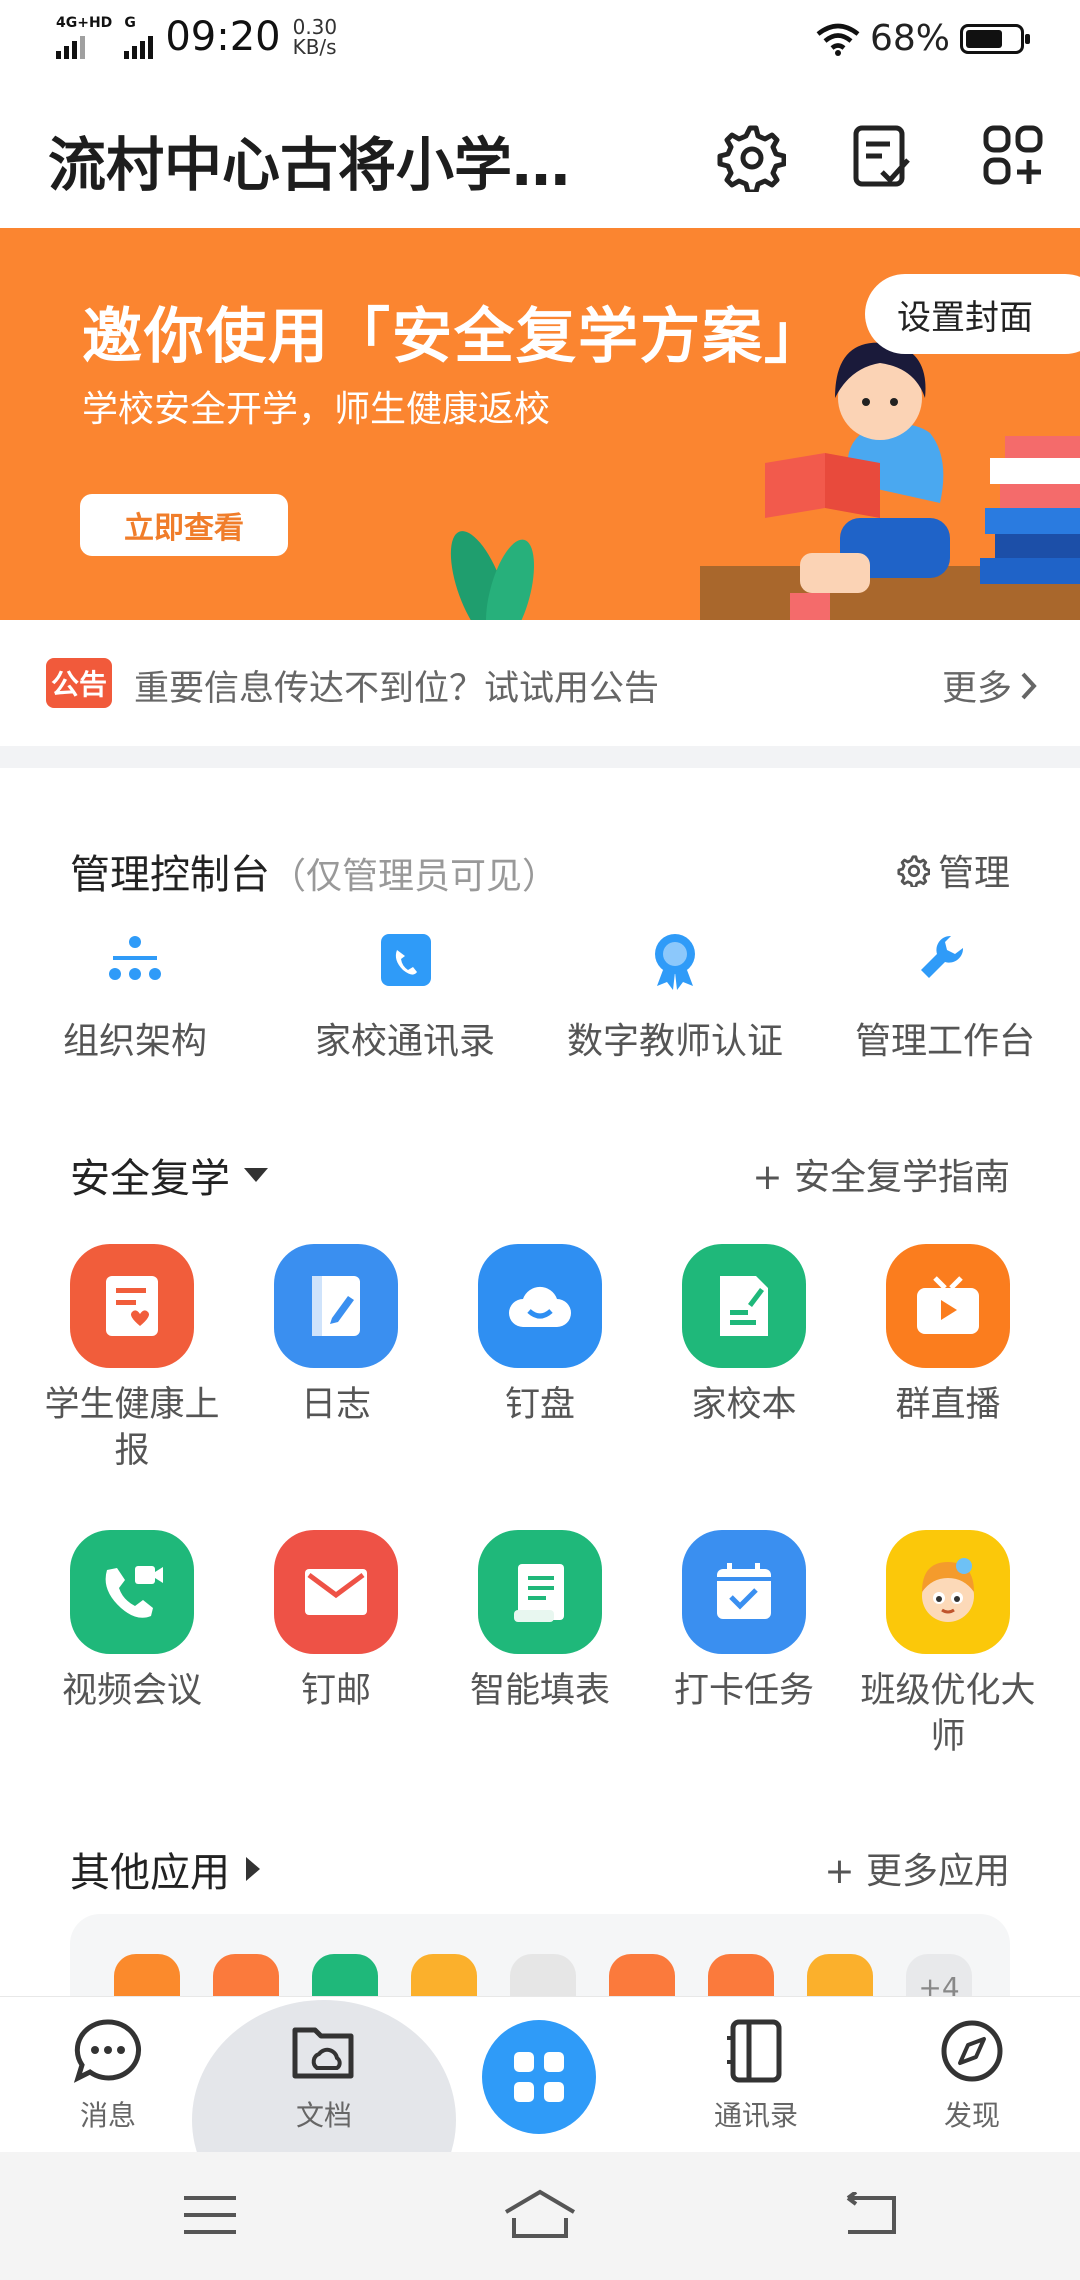 This screenshot has width=1080, height=2280. I want to click on back-icon, so click(870, 2215).